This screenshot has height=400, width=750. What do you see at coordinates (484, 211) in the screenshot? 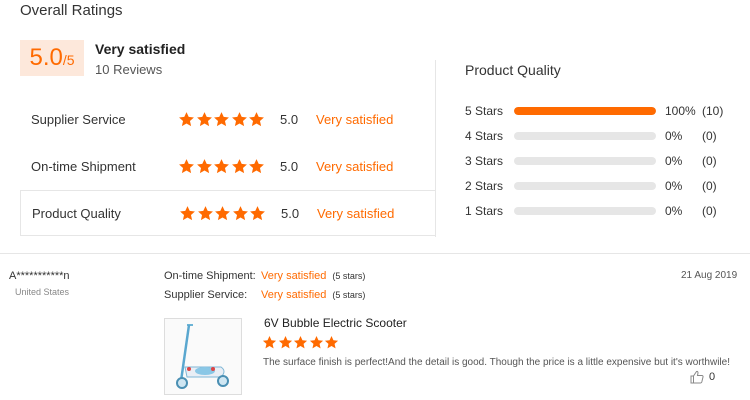
I see `star-bar-label: 1 Stars` at bounding box center [484, 211].